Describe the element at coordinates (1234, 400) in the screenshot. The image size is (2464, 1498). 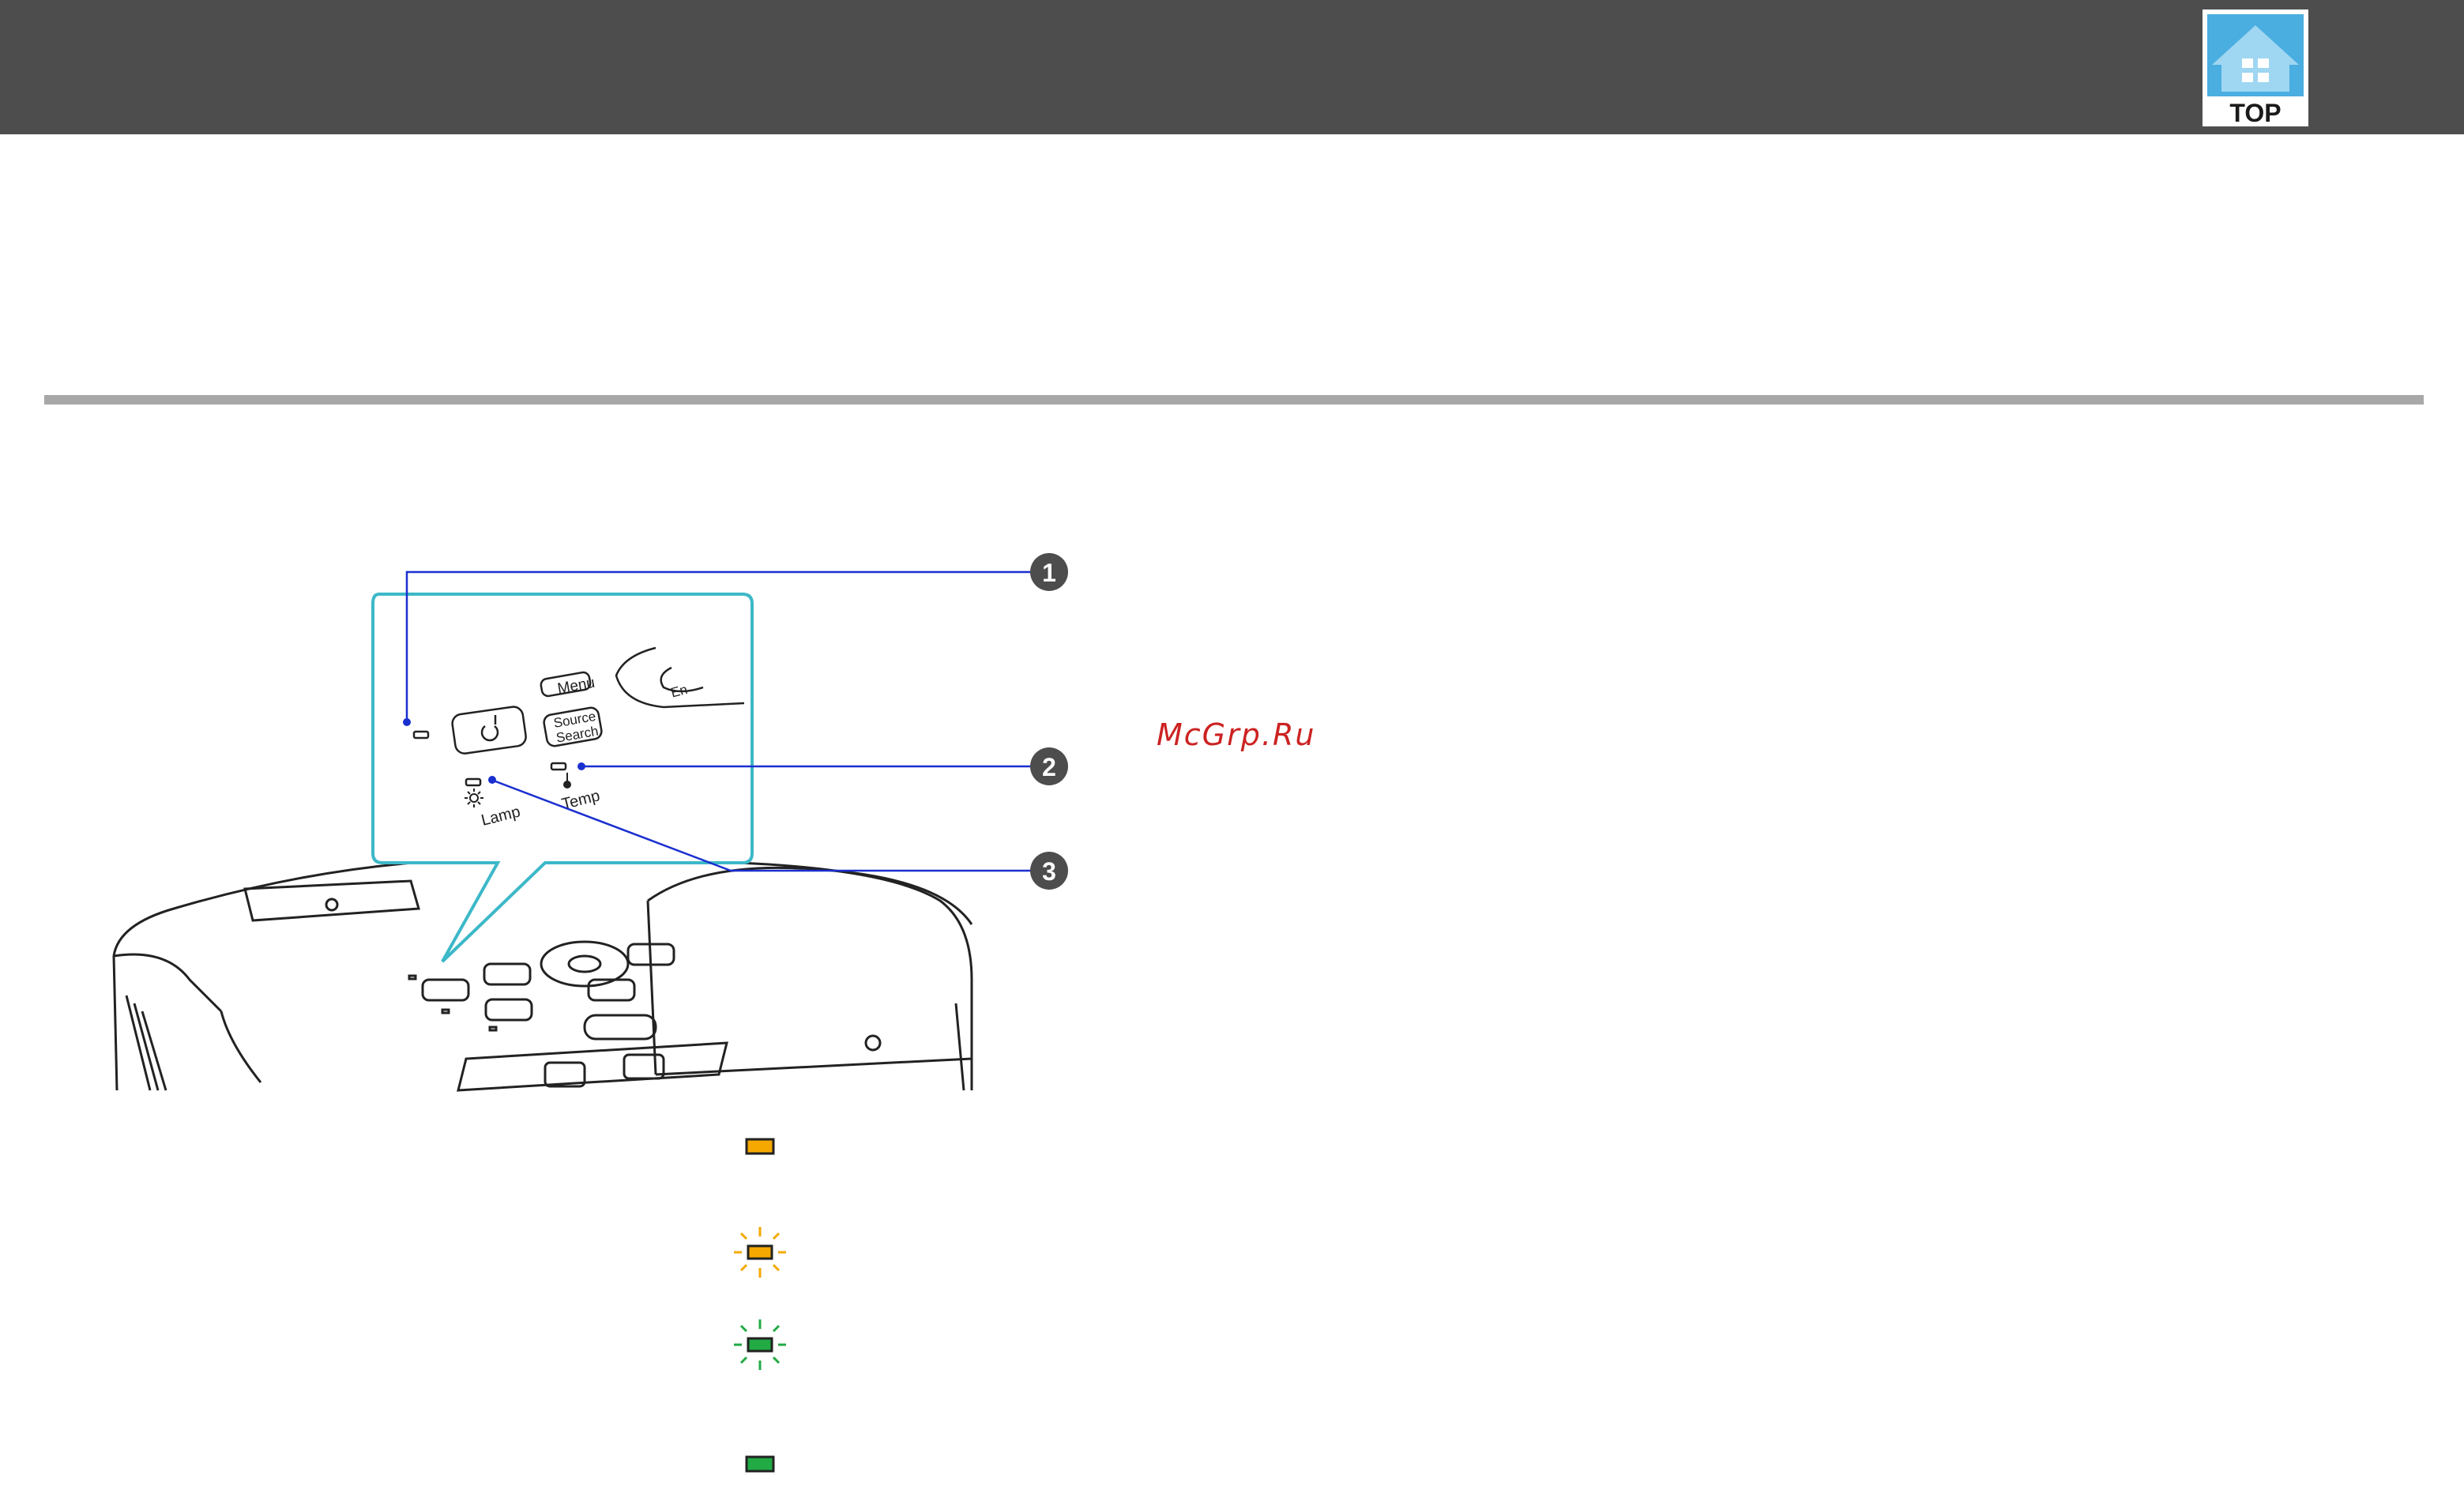
I see `section-divider` at that location.